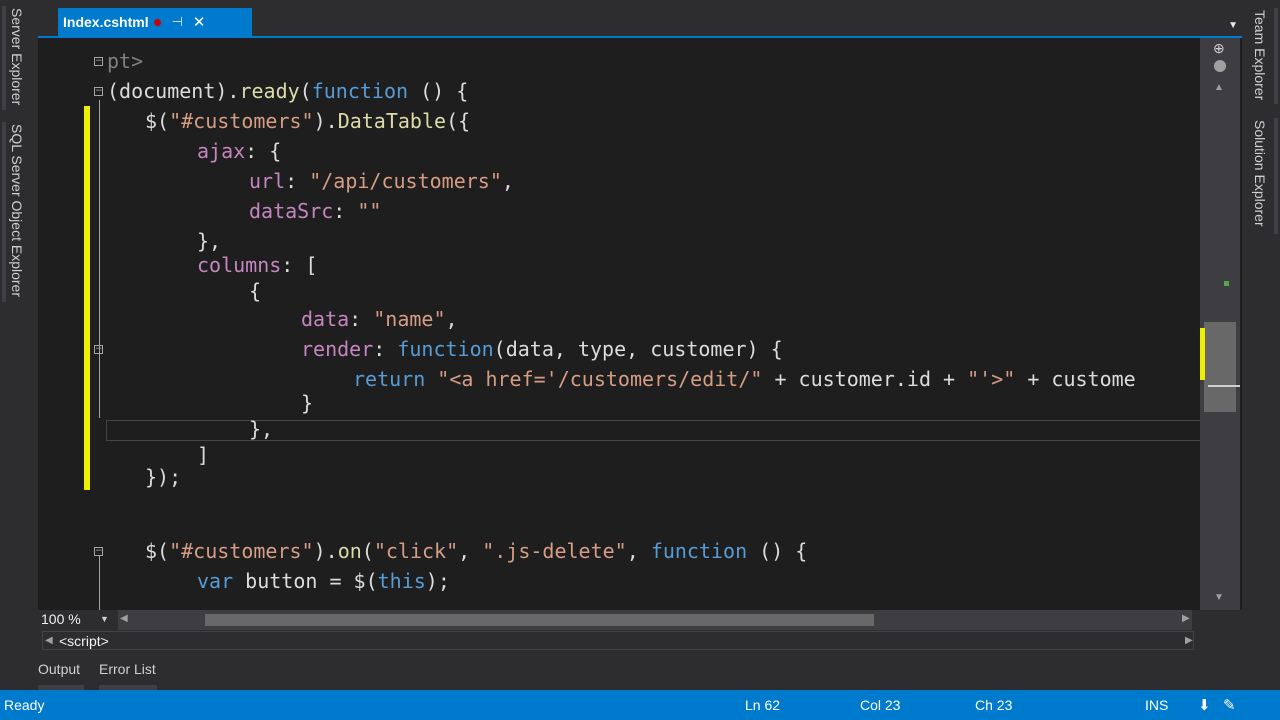 Image resolution: width=1280 pixels, height=720 pixels. What do you see at coordinates (307, 403) in the screenshot?
I see `code-line: }` at bounding box center [307, 403].